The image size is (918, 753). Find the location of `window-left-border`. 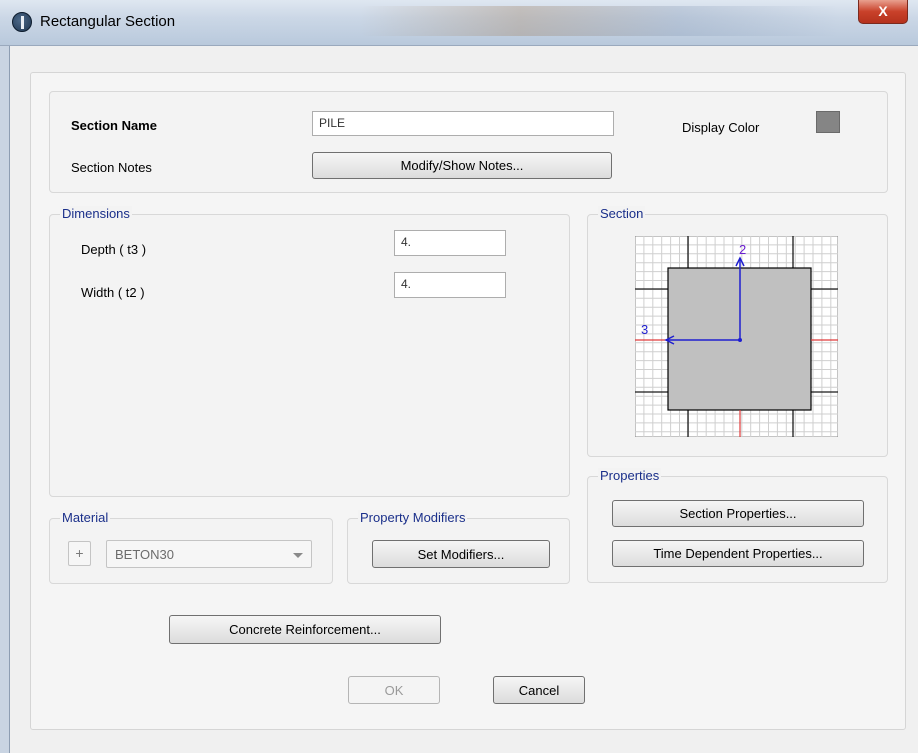

window-left-border is located at coordinates (5, 399).